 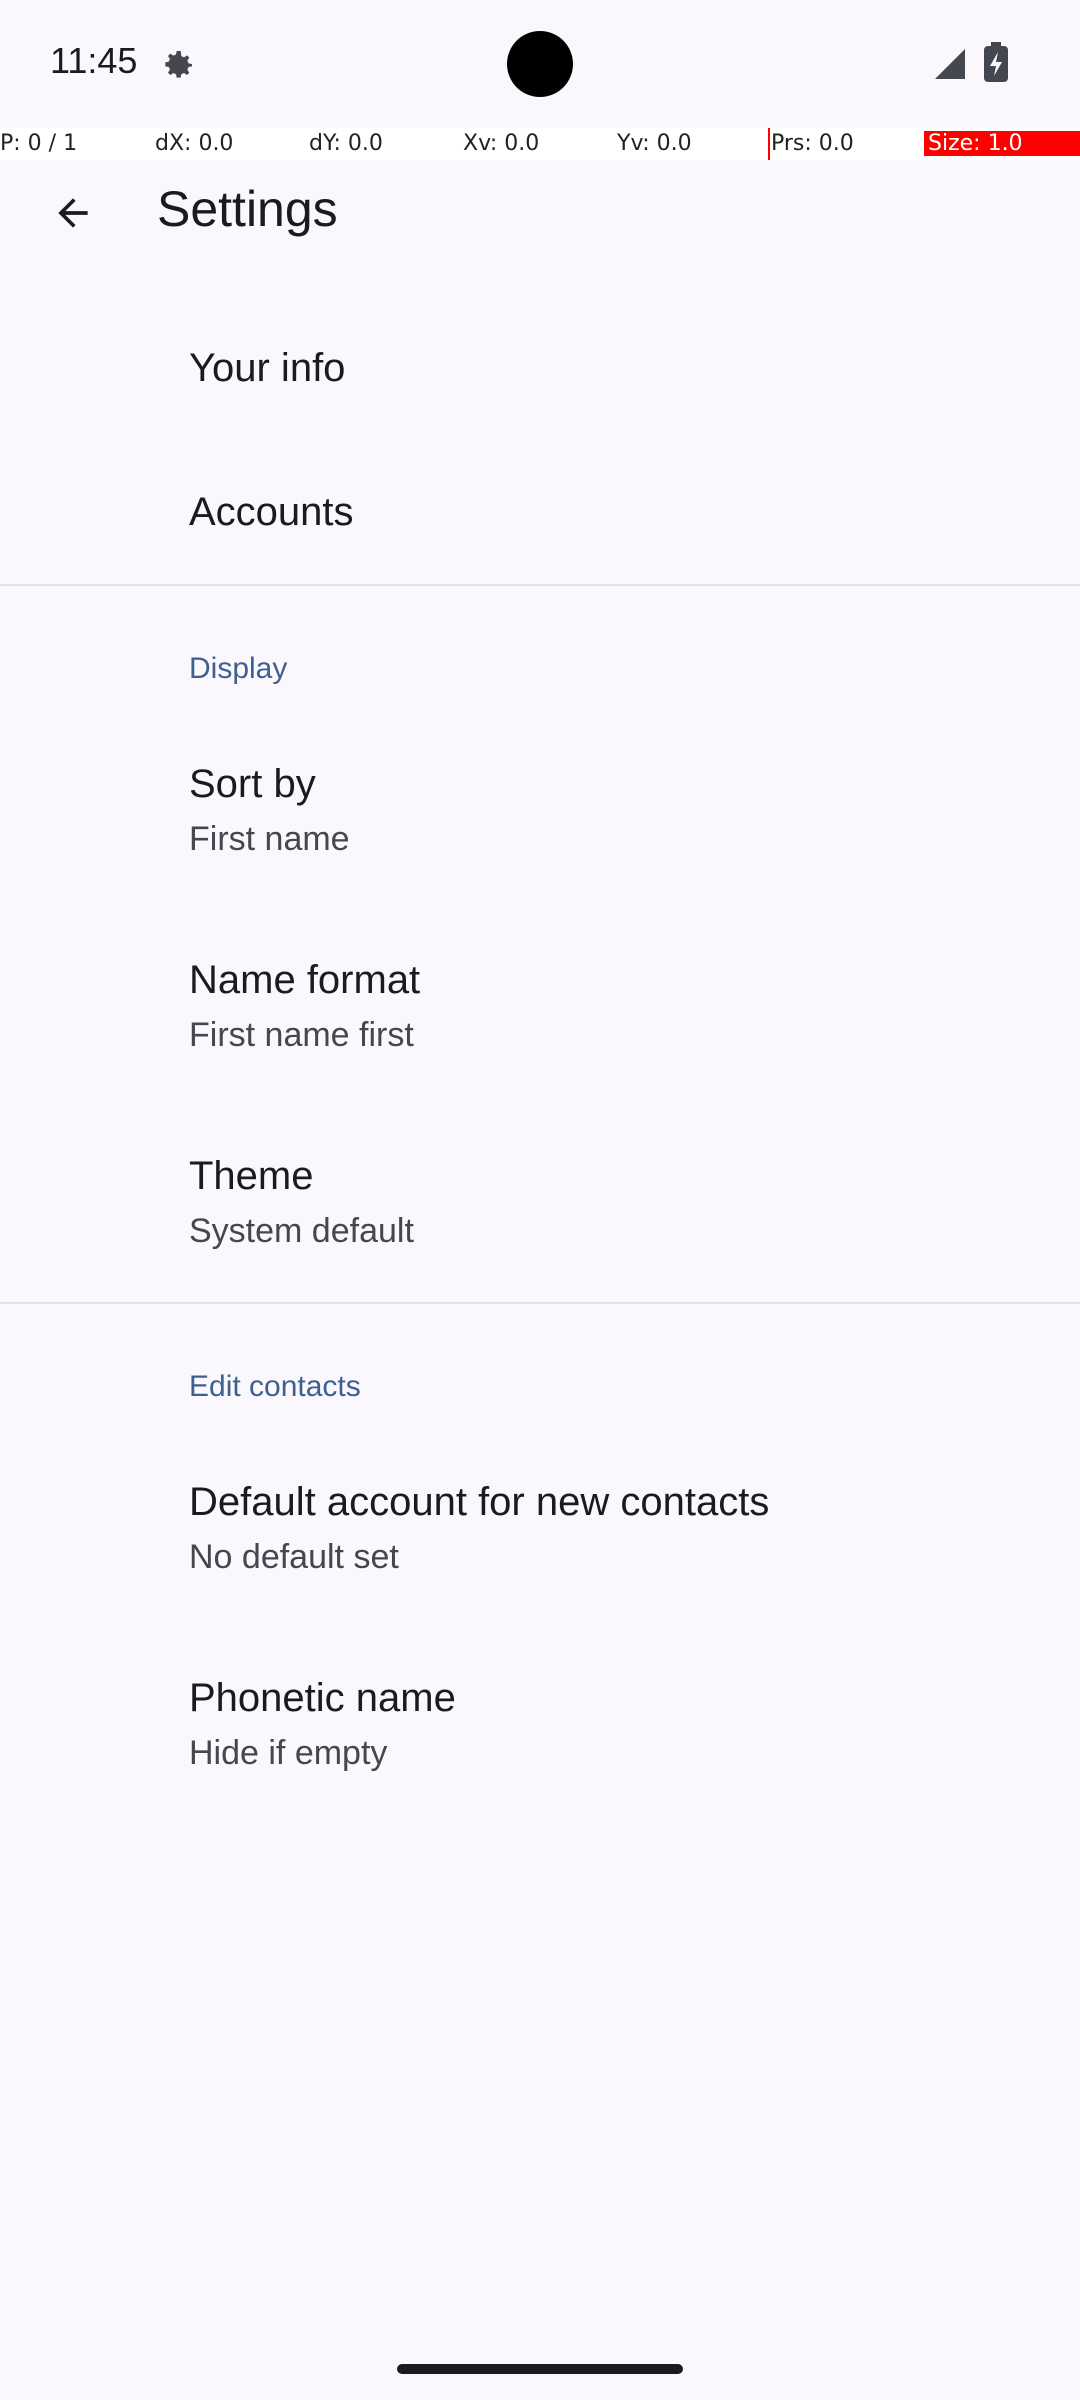 I want to click on item-value: No default set, so click(x=294, y=1557).